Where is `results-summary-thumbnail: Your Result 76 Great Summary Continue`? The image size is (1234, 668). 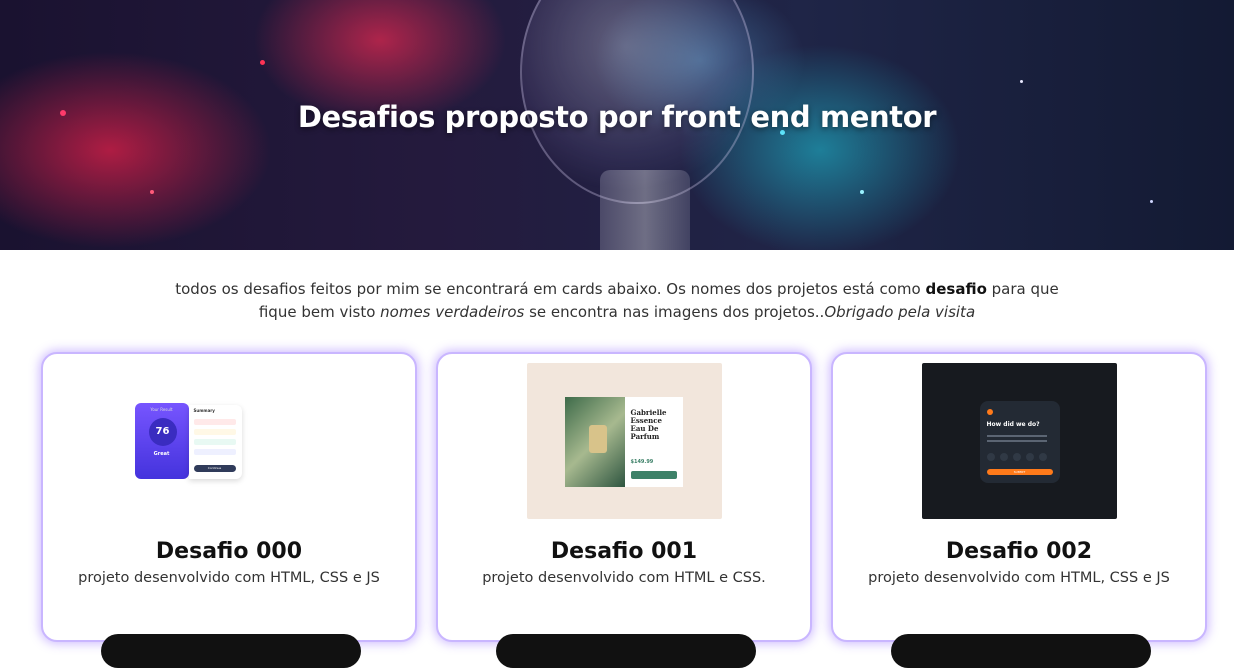 results-summary-thumbnail: Your Result 76 Great Summary Continue is located at coordinates (229, 441).